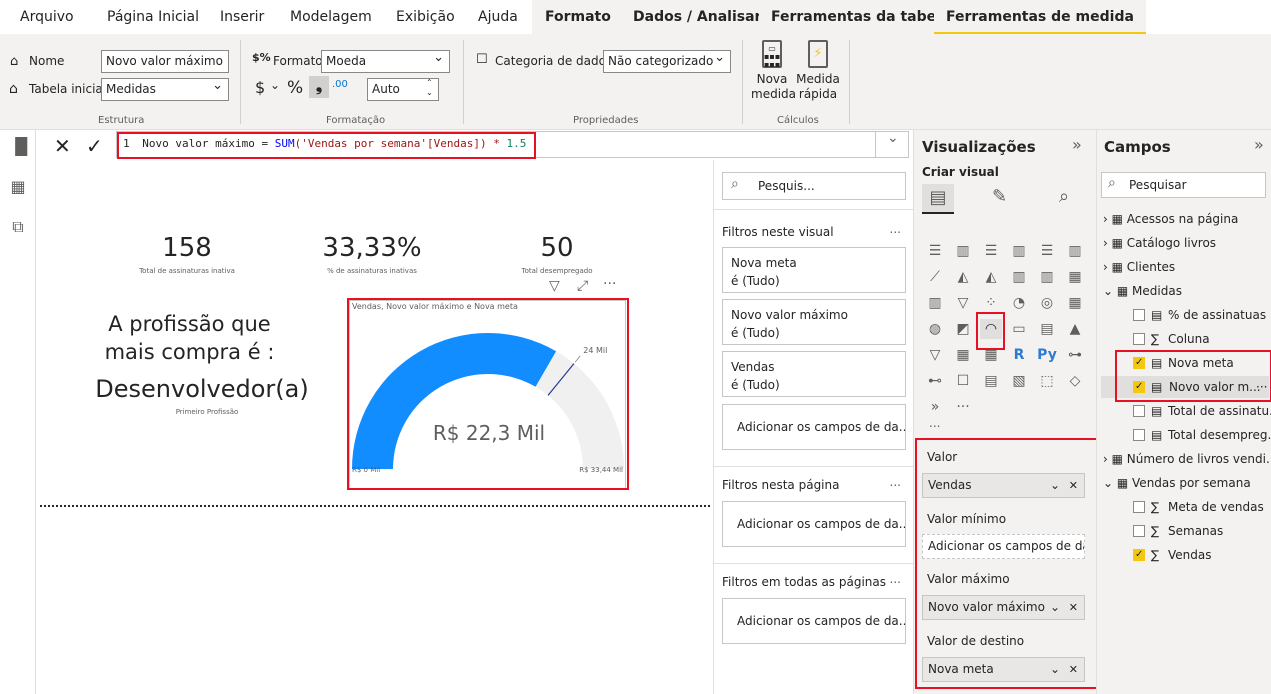 This screenshot has width=1271, height=694. Describe the element at coordinates (773, 71) in the screenshot. I see `new-measure-button: ▭ ▪▪▪ ▪▪▪ Nova medida` at that location.